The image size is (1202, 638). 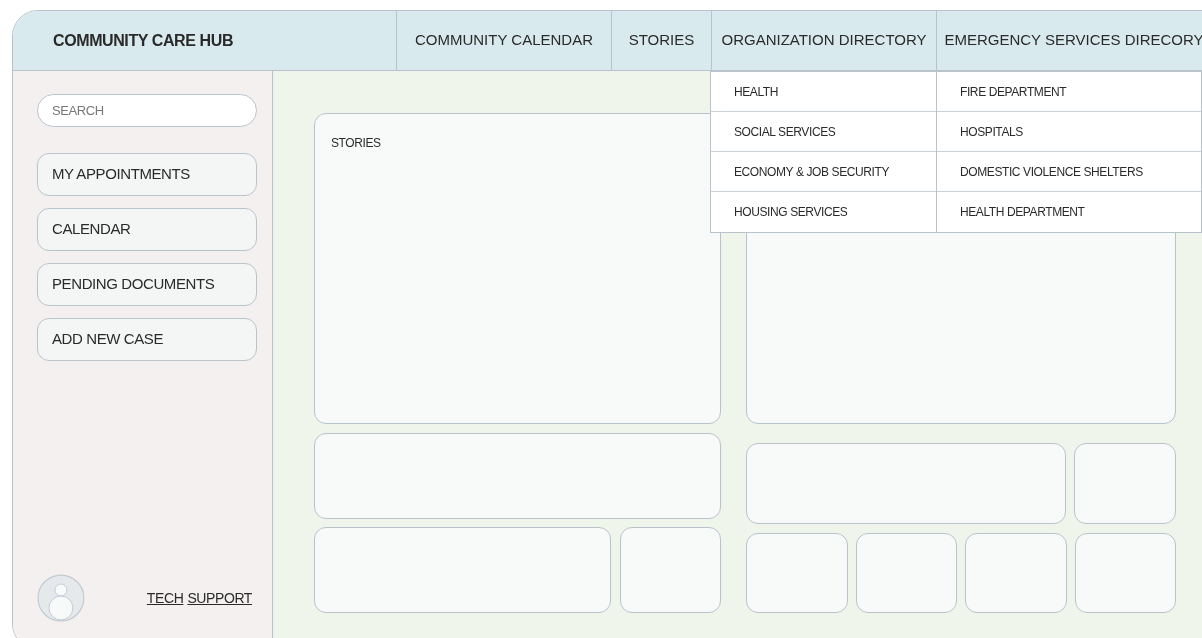 What do you see at coordinates (147, 339) in the screenshot?
I see `sidebar-button: ADD NEW CASE` at bounding box center [147, 339].